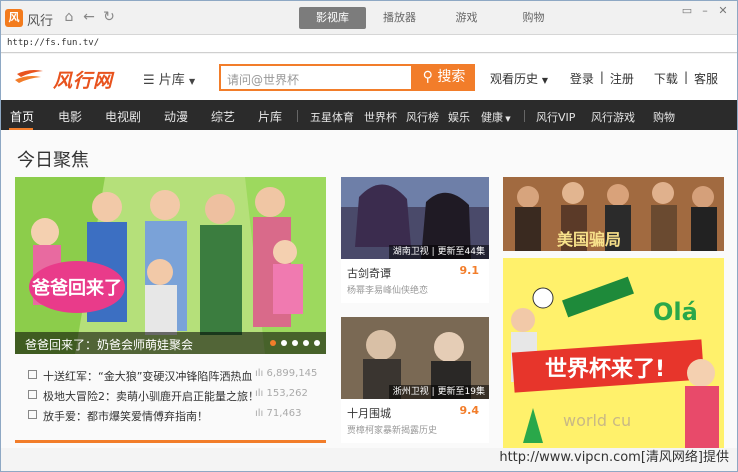 This screenshot has width=738, height=472. I want to click on search-icon: ⚲, so click(427, 77).